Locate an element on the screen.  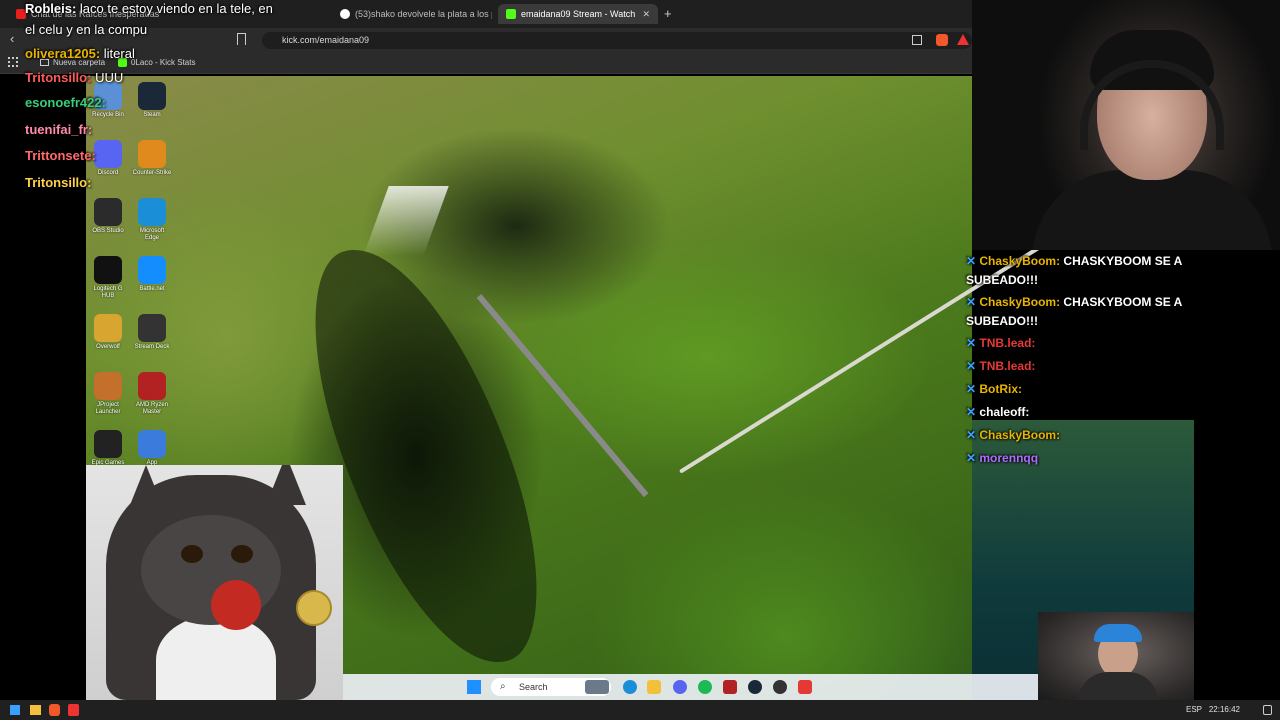
desktop-icon-label: Battle.net is located at coordinates (152, 289).